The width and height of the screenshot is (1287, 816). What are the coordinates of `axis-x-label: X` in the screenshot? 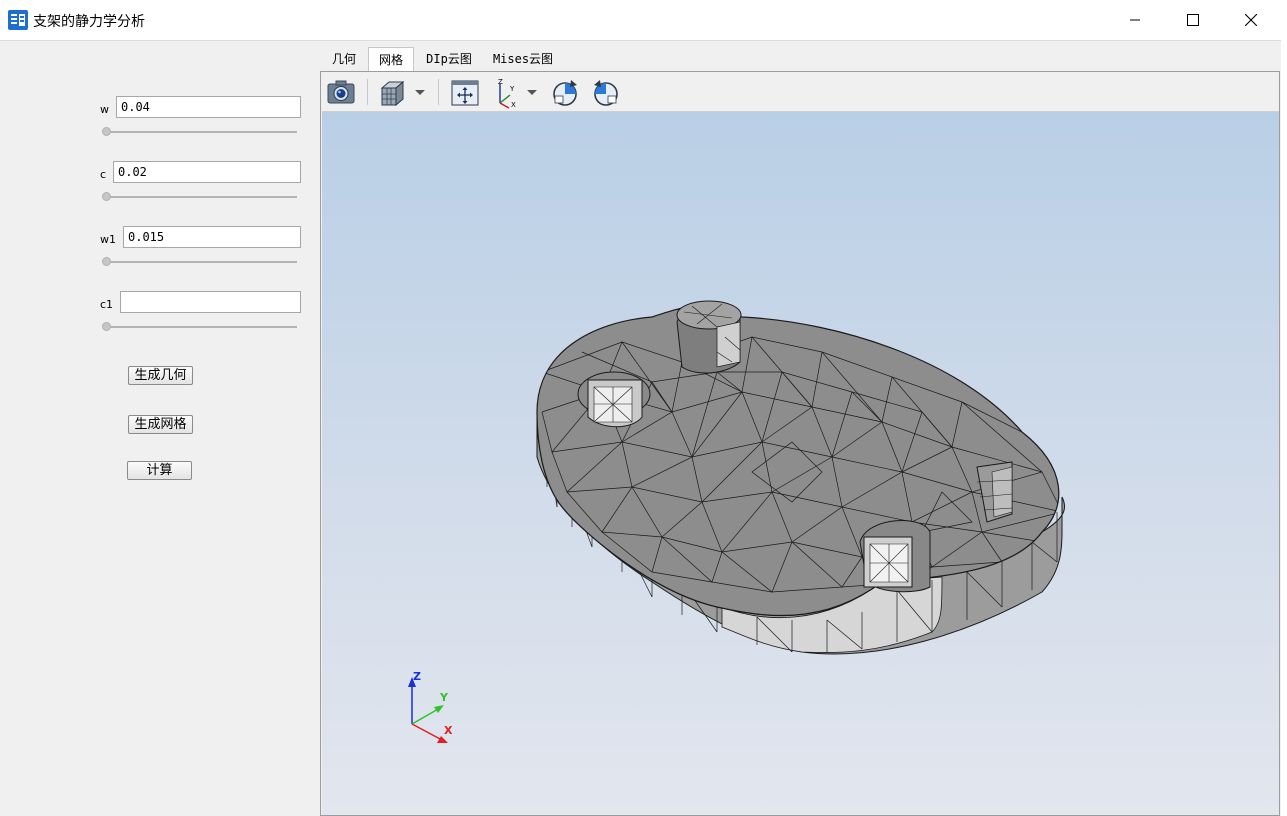 It's located at (448, 730).